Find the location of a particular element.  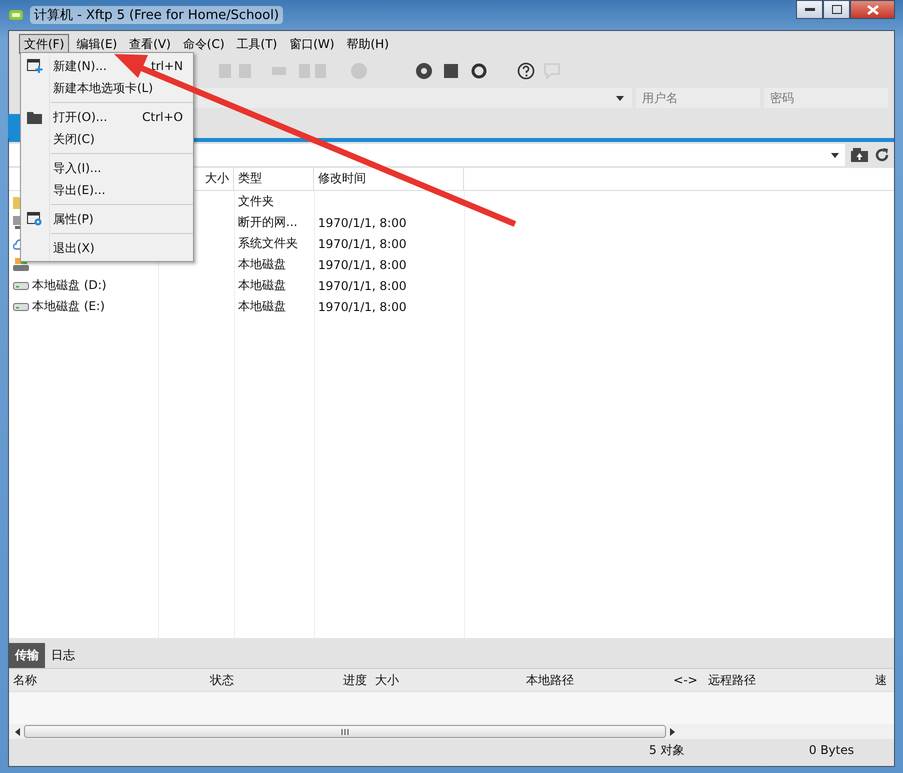

close-icon is located at coordinates (872, 9).